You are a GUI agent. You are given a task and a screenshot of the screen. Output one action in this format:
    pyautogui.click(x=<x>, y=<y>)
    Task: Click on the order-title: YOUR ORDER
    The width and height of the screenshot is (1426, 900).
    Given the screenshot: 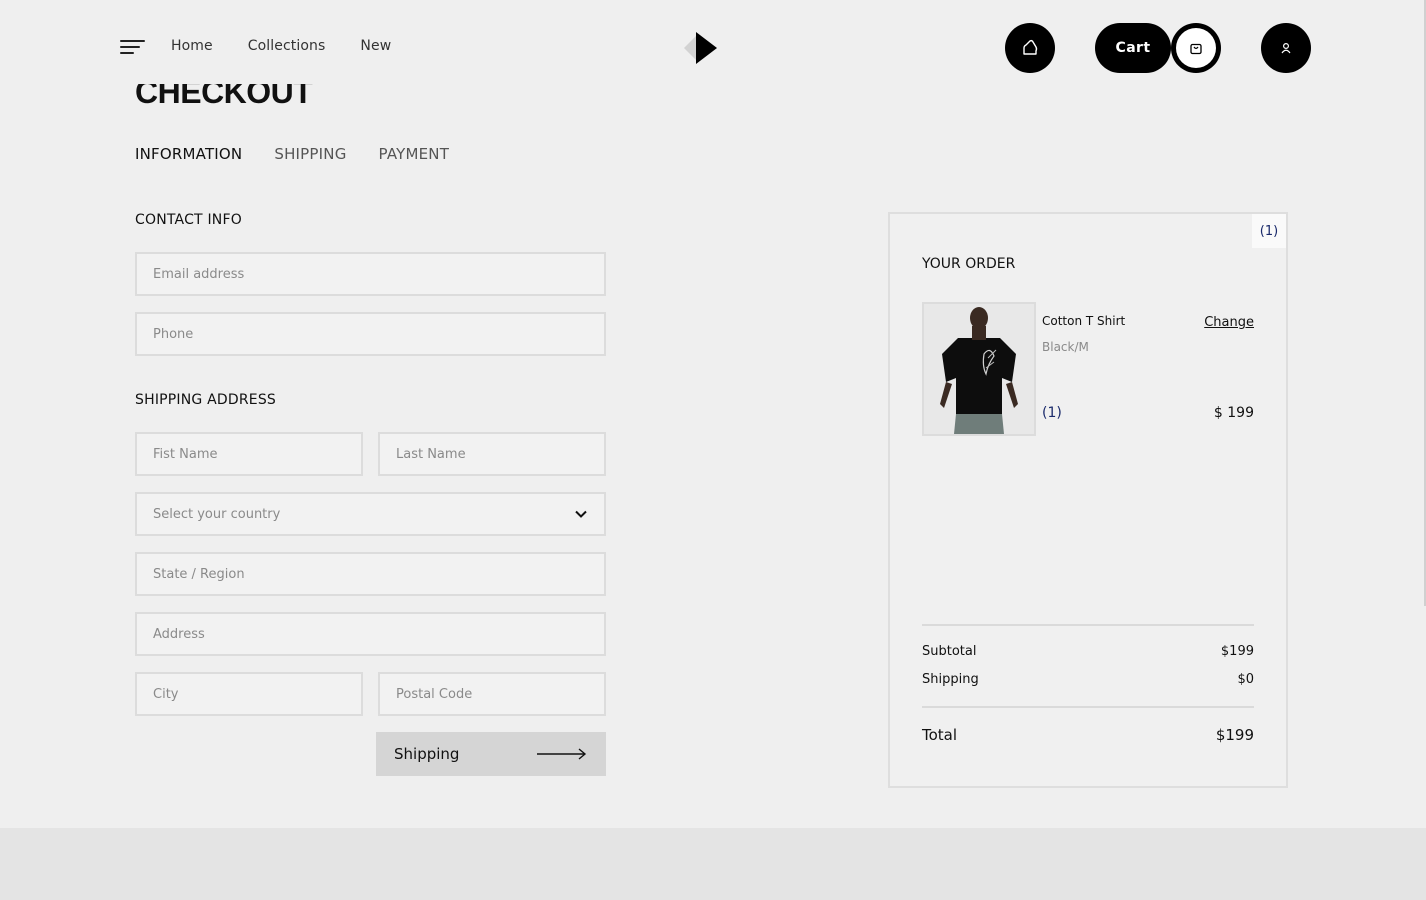 What is the action you would take?
    pyautogui.click(x=969, y=264)
    